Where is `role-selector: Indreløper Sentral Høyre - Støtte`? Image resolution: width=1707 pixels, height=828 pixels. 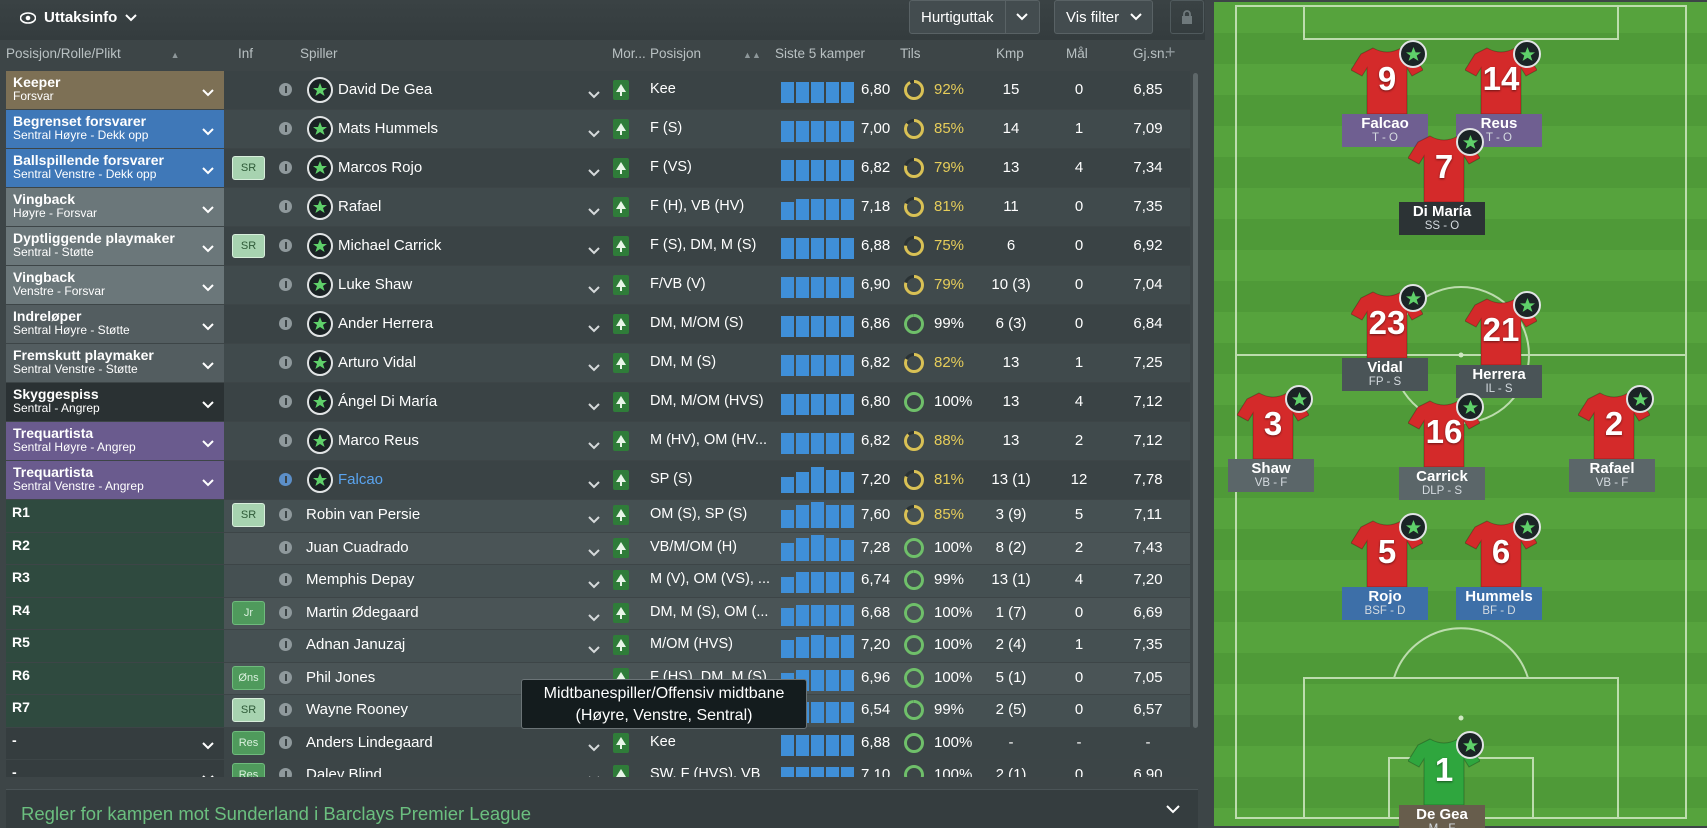
role-selector: Indreløper Sentral Høyre - Støtte is located at coordinates (115, 324).